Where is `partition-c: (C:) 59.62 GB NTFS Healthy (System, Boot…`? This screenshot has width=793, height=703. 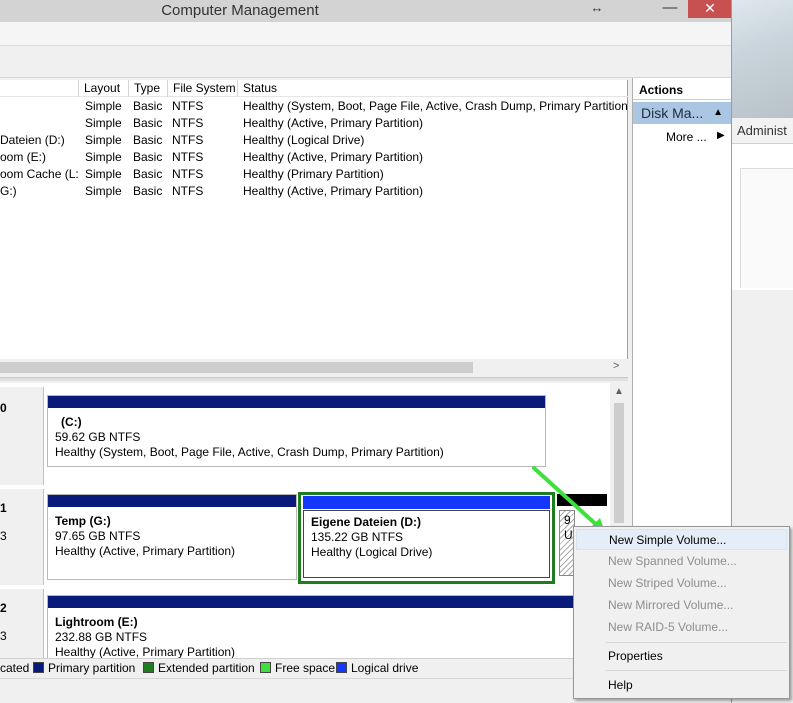
partition-c: (C:) 59.62 GB NTFS Healthy (System, Boot… is located at coordinates (296, 431).